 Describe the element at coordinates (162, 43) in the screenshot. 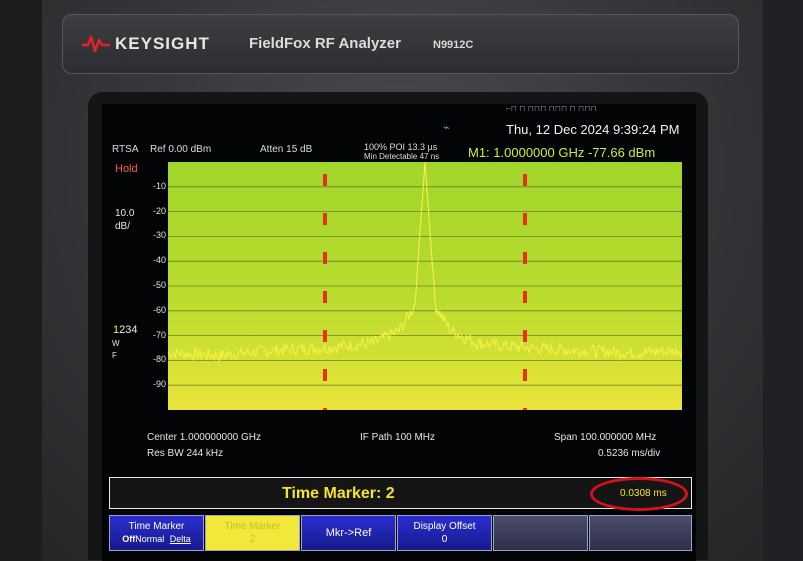

I see `brand-name: KEYSIGHT` at that location.